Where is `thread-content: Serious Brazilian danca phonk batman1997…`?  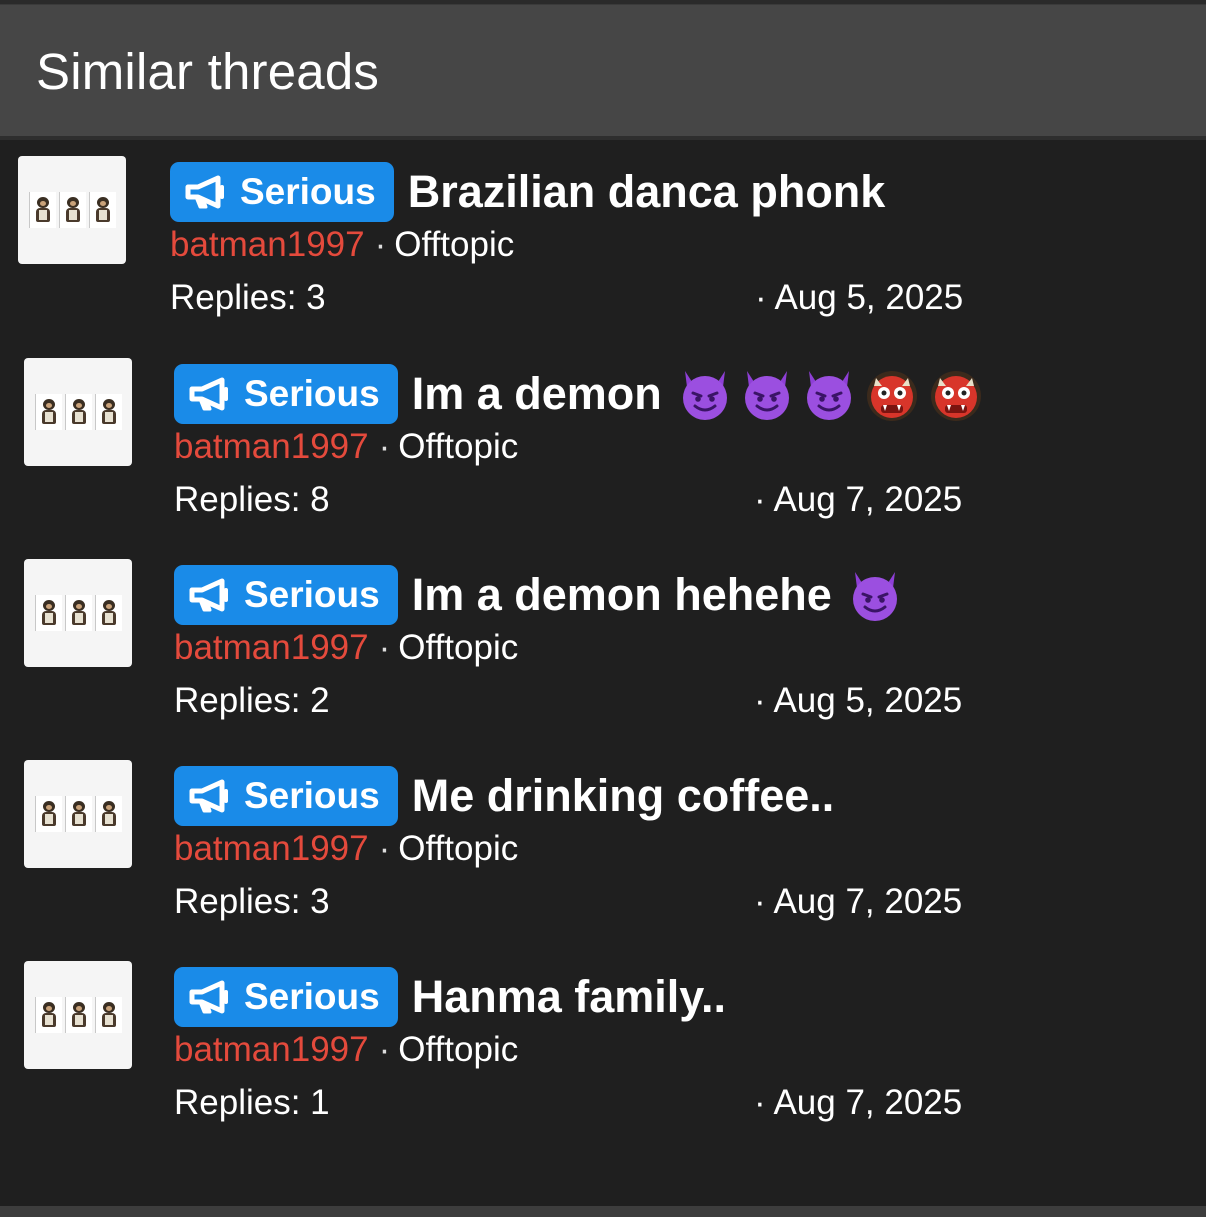
thread-content: Serious Brazilian danca phonk batman1997… is located at coordinates (670, 245).